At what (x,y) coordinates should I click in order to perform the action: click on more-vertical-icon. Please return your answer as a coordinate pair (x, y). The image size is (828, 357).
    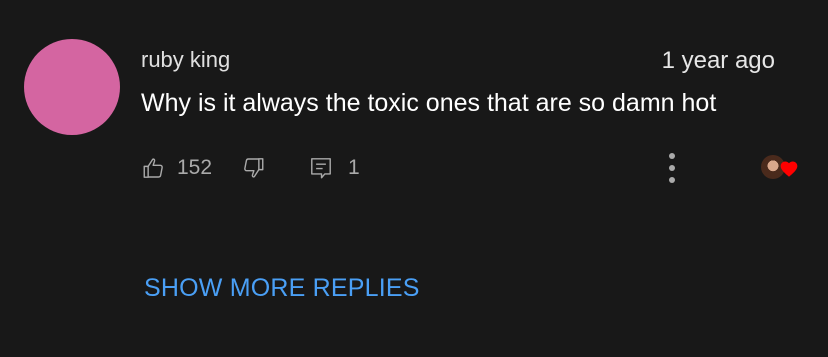
    Looking at the image, I should click on (672, 168).